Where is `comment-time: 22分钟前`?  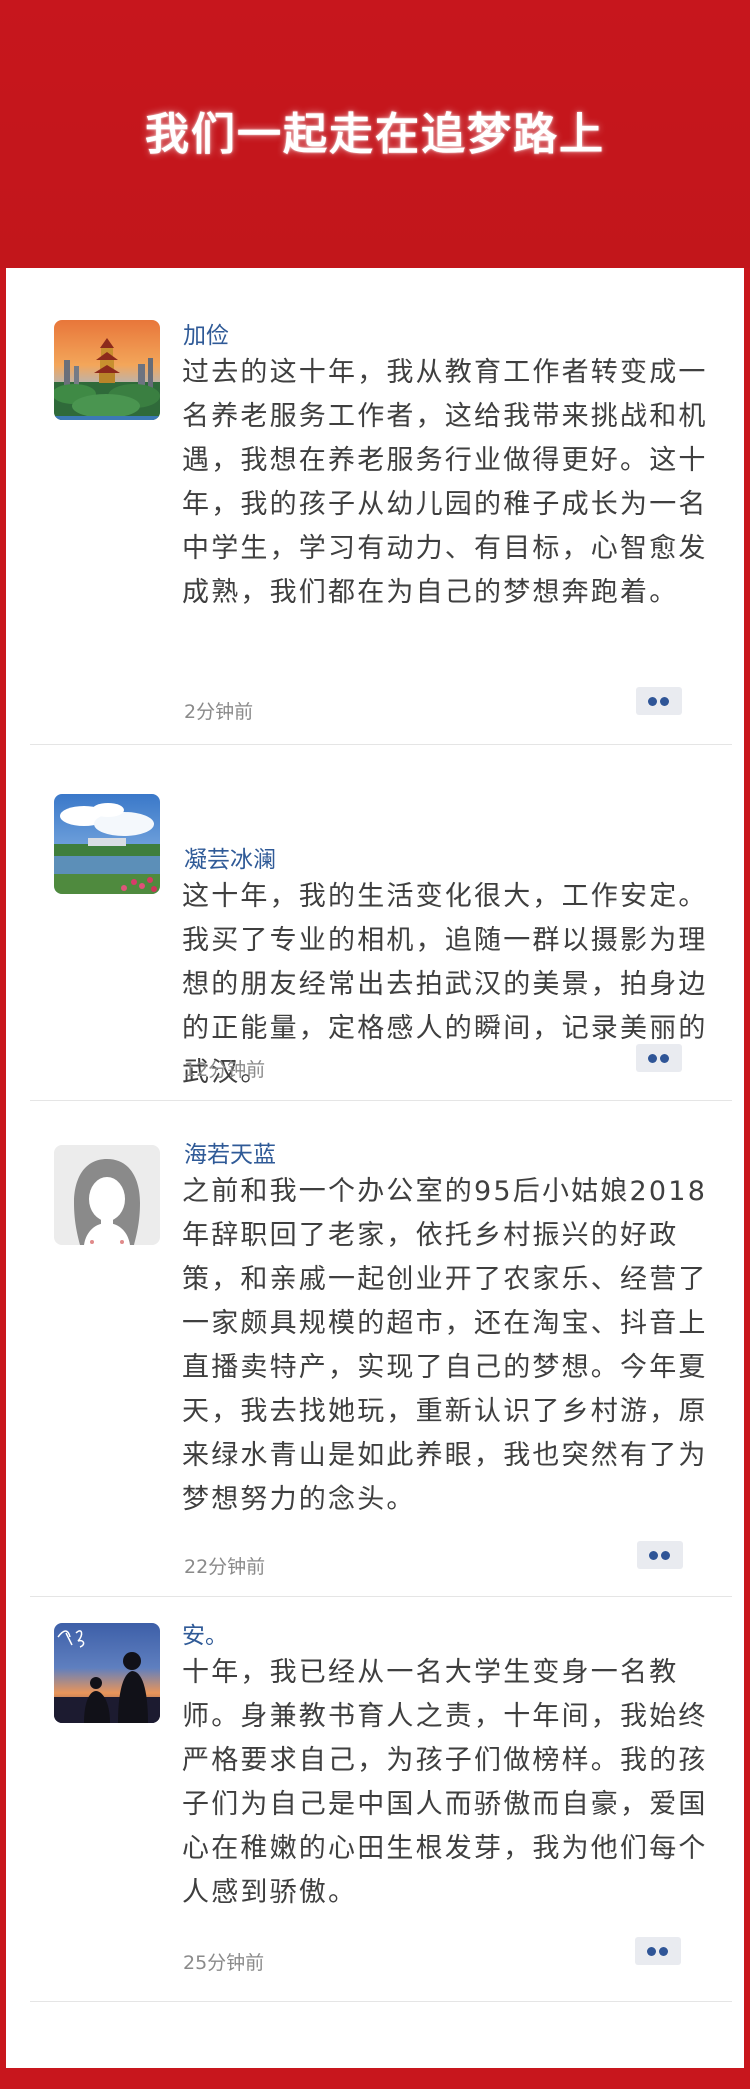
comment-time: 22分钟前 is located at coordinates (225, 1567).